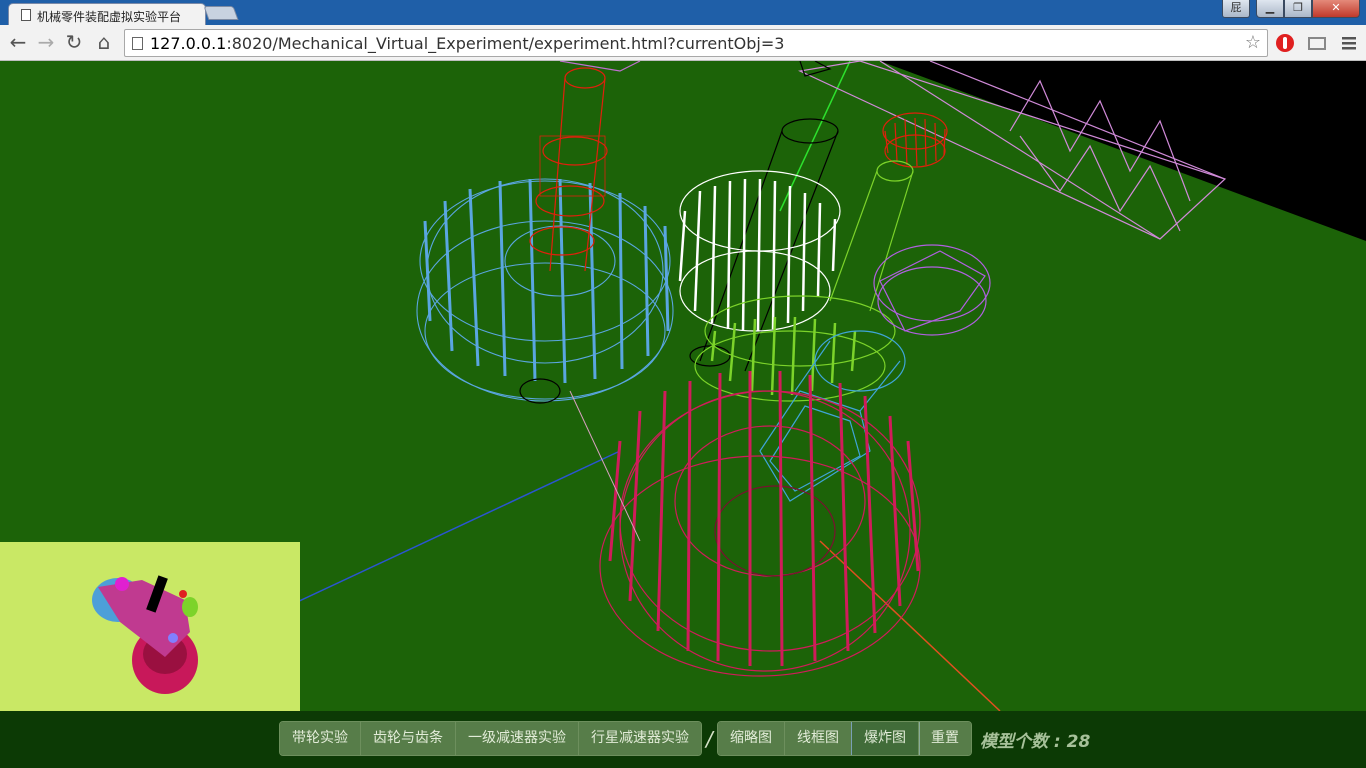 This screenshot has height=768, width=1366. What do you see at coordinates (46, 43) in the screenshot?
I see `forward-icon: →` at bounding box center [46, 43].